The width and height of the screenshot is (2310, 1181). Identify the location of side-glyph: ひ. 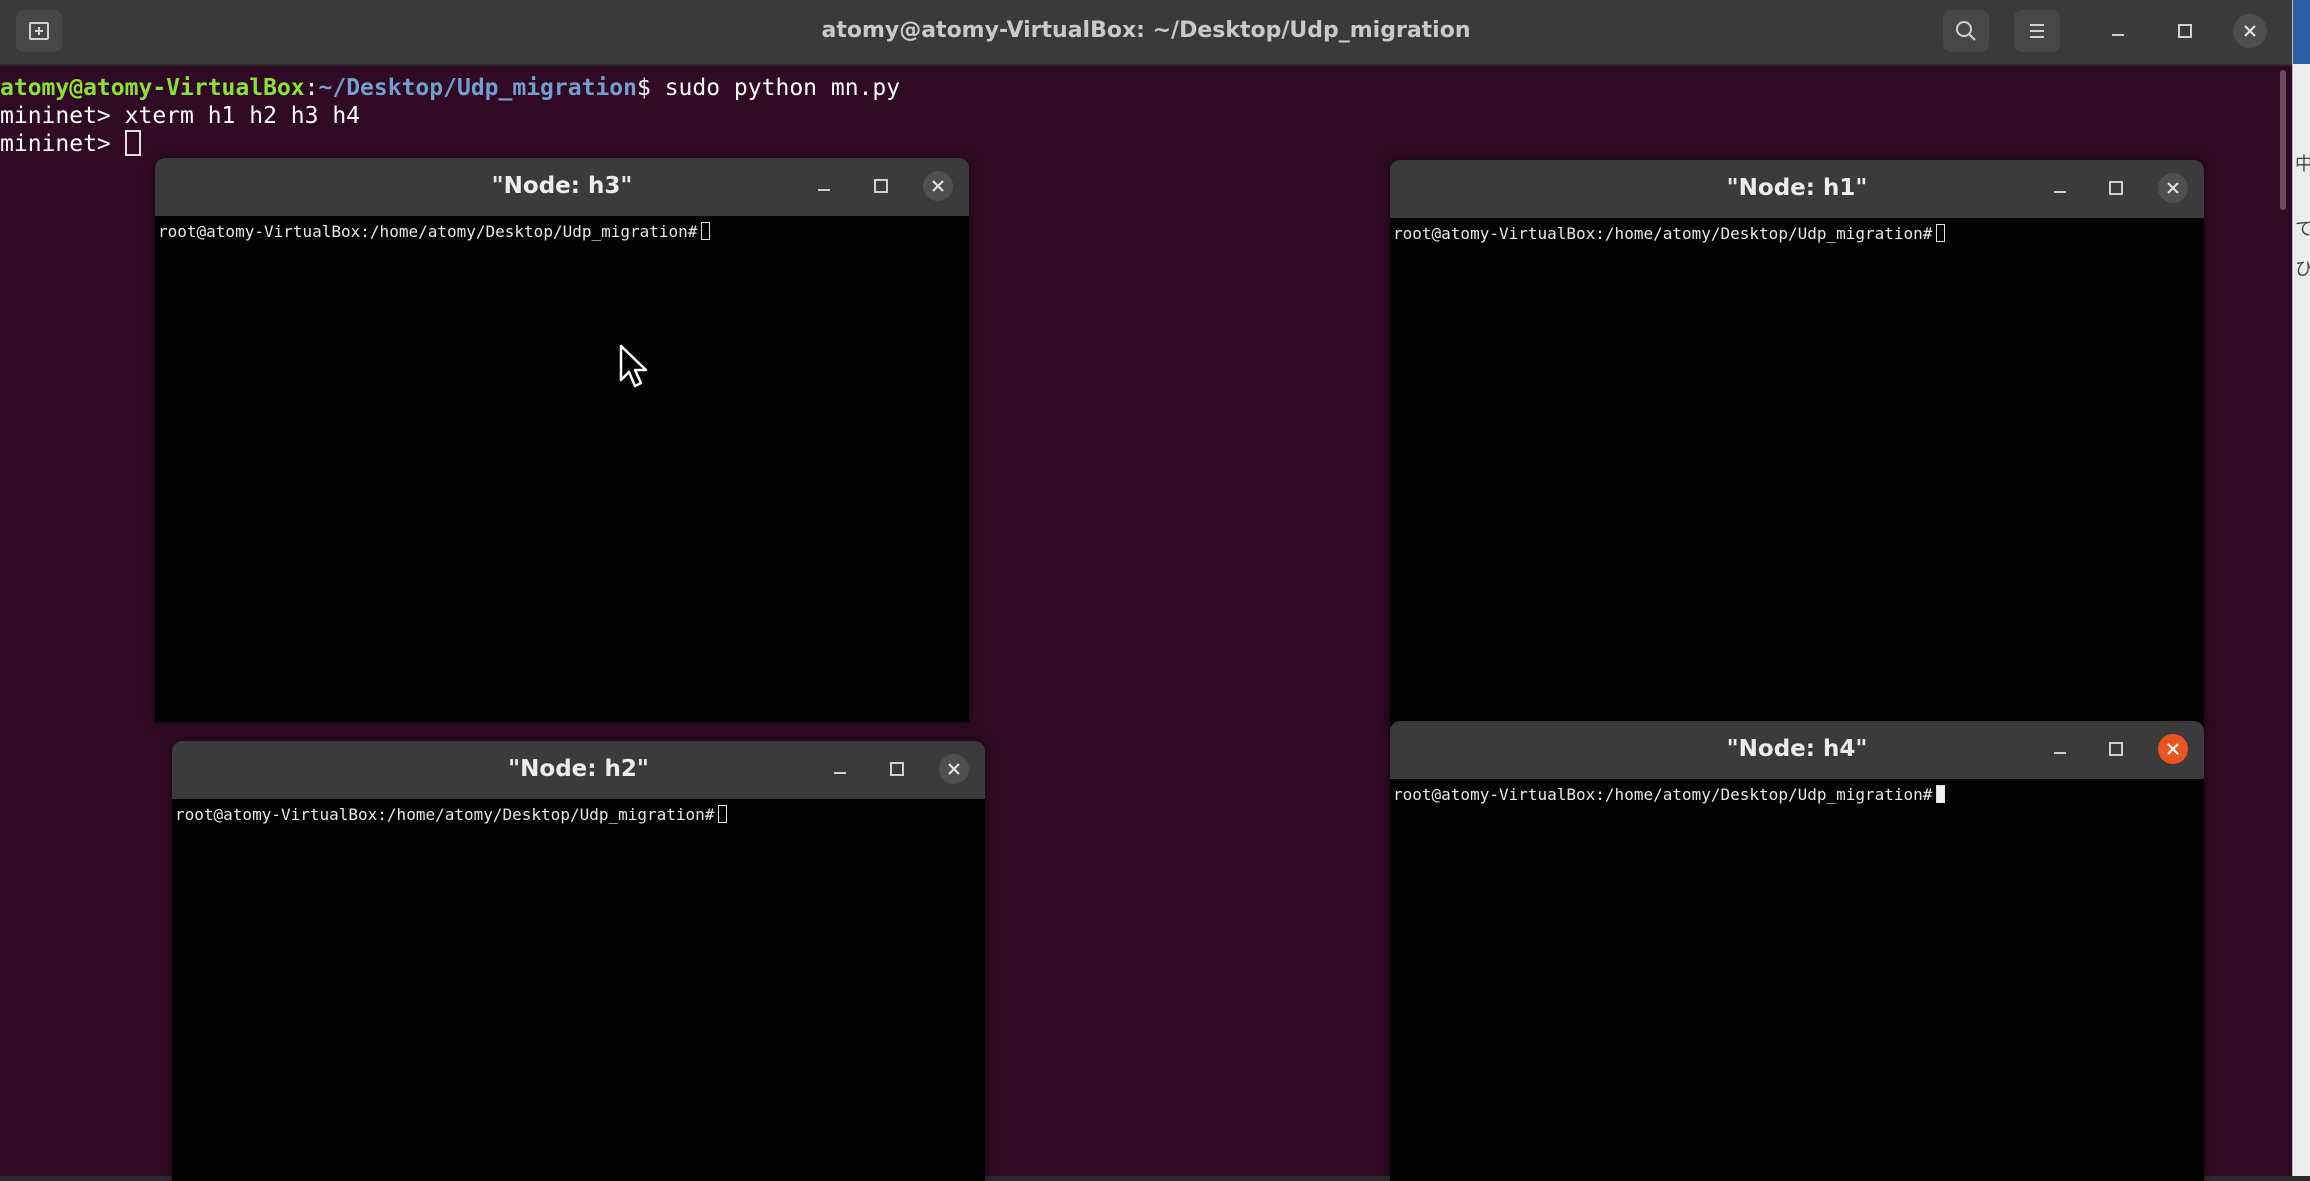
(2302, 269).